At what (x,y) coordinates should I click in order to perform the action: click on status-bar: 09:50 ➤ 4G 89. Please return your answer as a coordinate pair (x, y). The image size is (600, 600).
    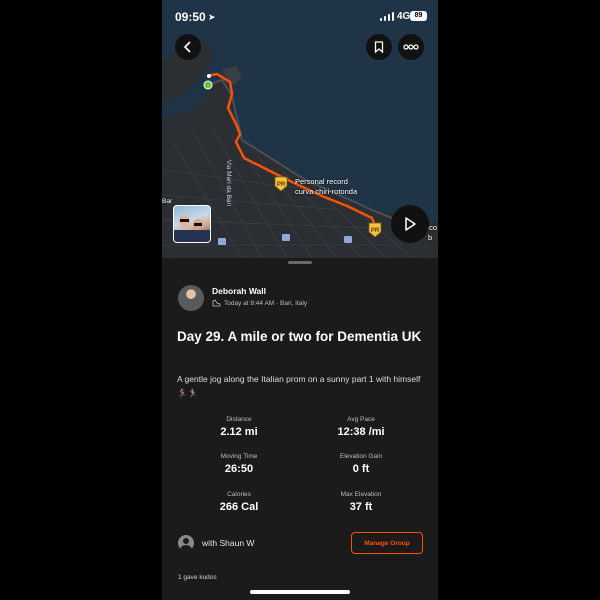
    Looking at the image, I should click on (300, 16).